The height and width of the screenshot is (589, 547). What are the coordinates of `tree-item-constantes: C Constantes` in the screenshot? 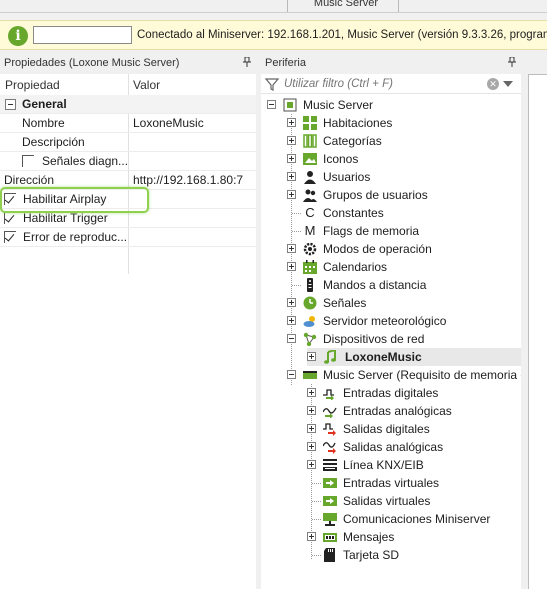 It's located at (402, 213).